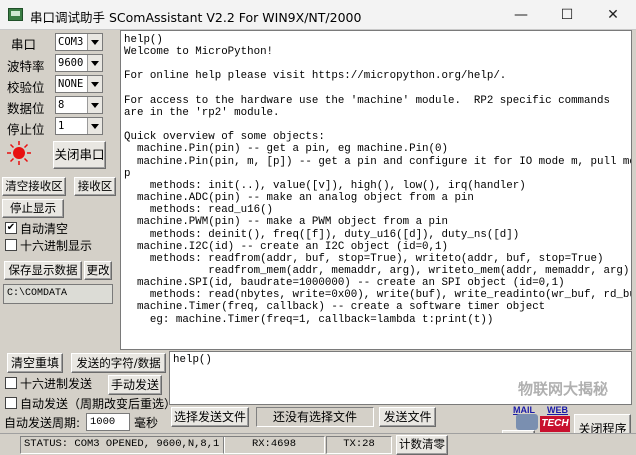 This screenshot has height=455, width=636. What do you see at coordinates (122, 445) in the screenshot?
I see `status-text: STATUS: COM3 OPENED, 9600,N,8,1` at bounding box center [122, 445].